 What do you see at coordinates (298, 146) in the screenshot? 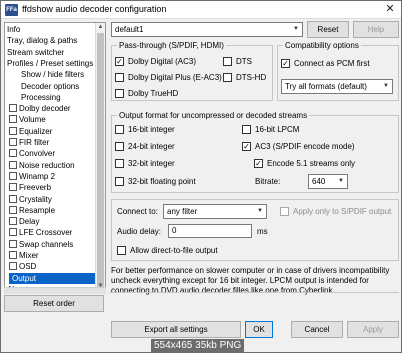
I see `ac3-spdif-encode-checkbox: ✓ AC3 (S/PDIF encode mode)` at bounding box center [298, 146].